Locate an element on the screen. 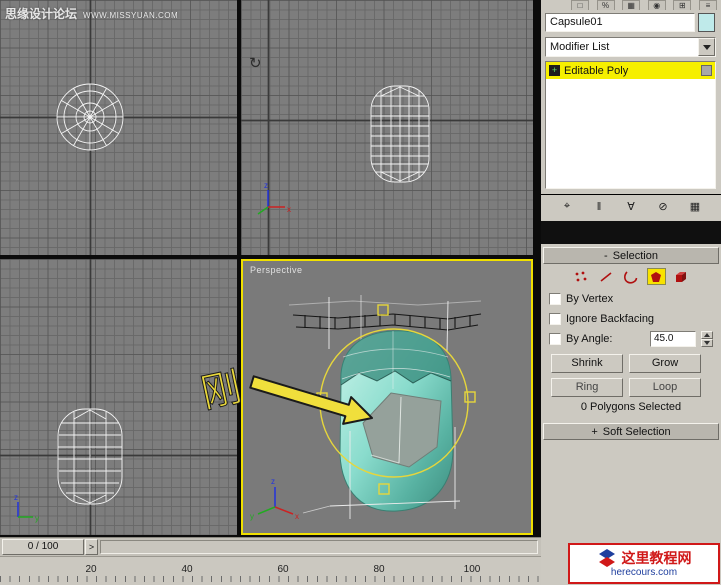 This screenshot has height=585, width=721. time-slider: 0 / 100 > is located at coordinates (270, 546).